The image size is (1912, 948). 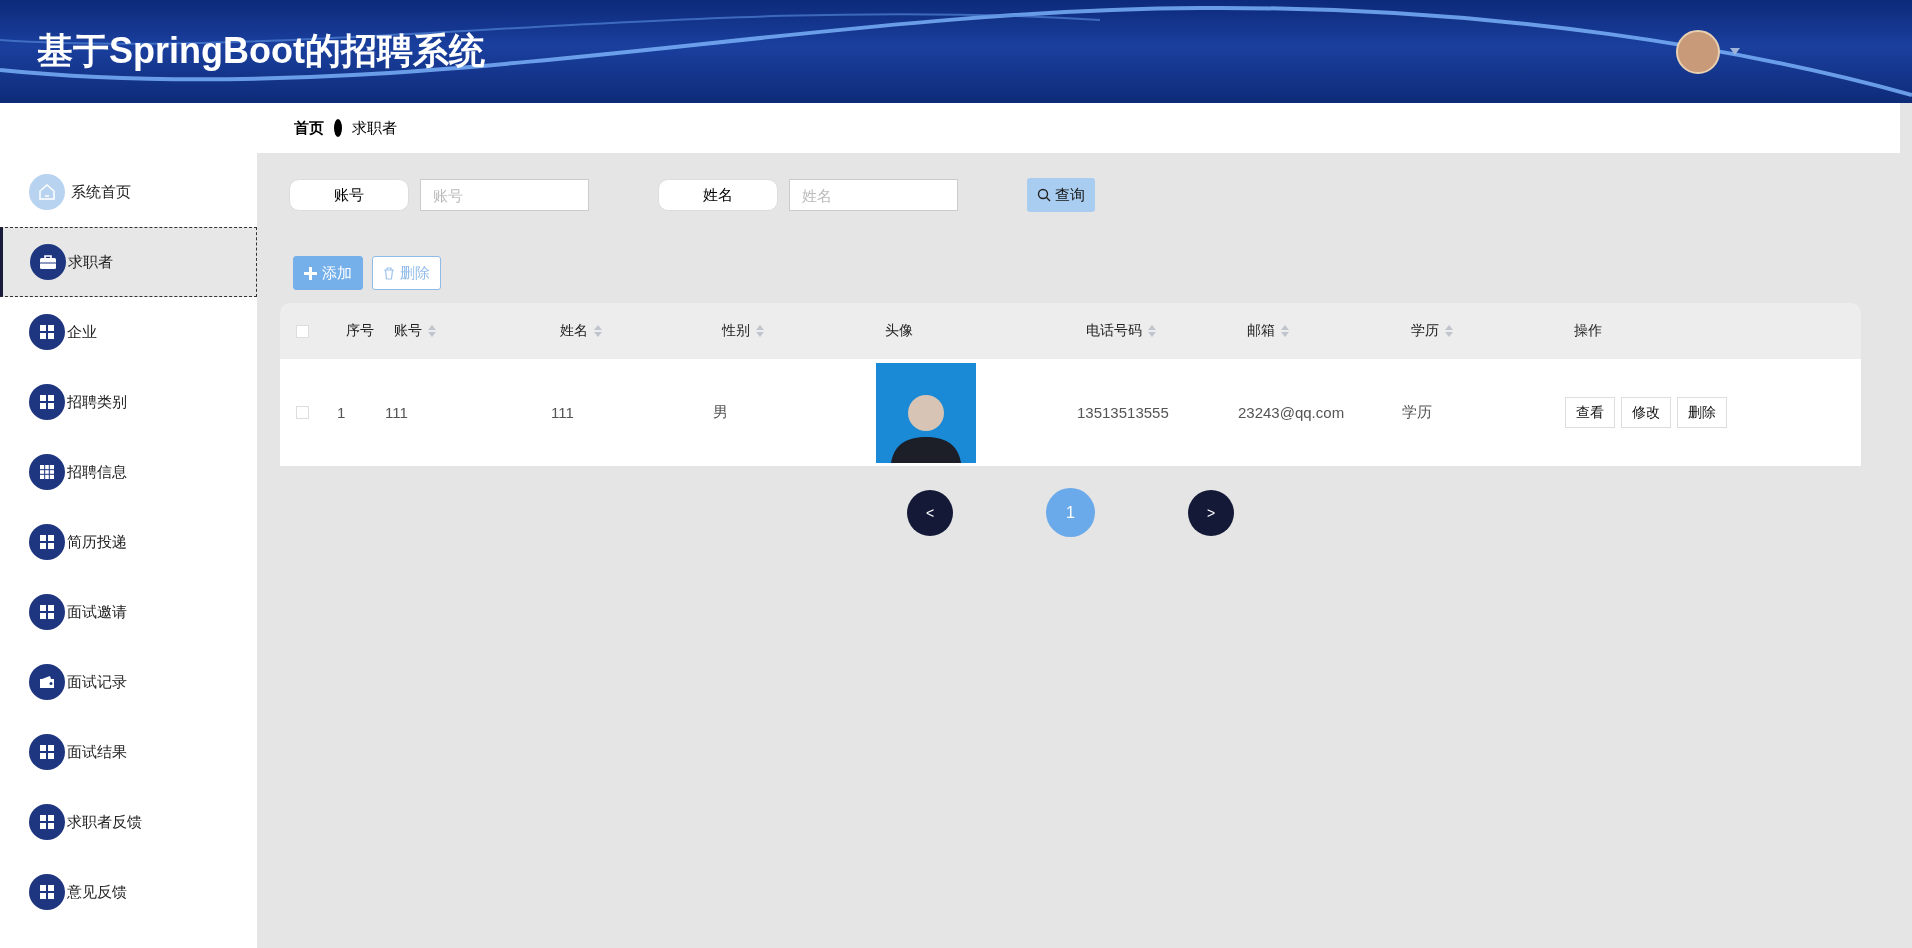 What do you see at coordinates (128, 332) in the screenshot?
I see `sidebar-item: 企业` at bounding box center [128, 332].